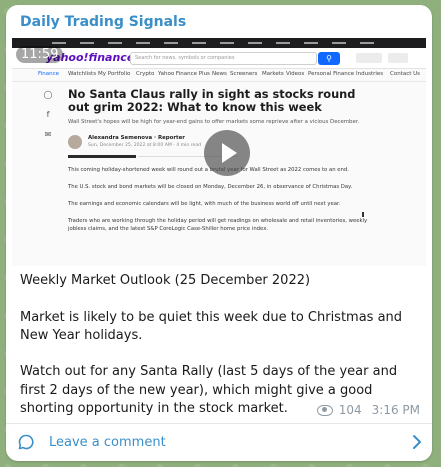  I want to click on share-column: ◯ f ✉, so click(48, 120).